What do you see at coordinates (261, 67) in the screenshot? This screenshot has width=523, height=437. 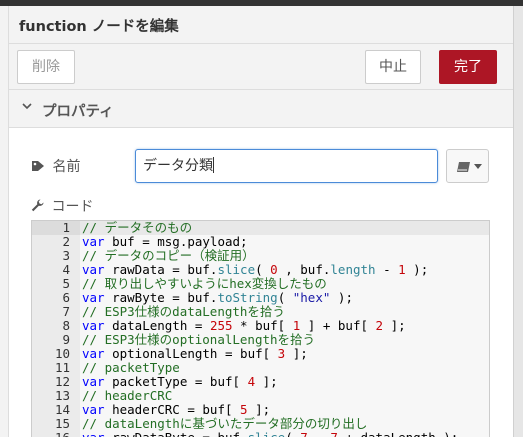 I see `tray-toolbar: 削除 中止 完了` at bounding box center [261, 67].